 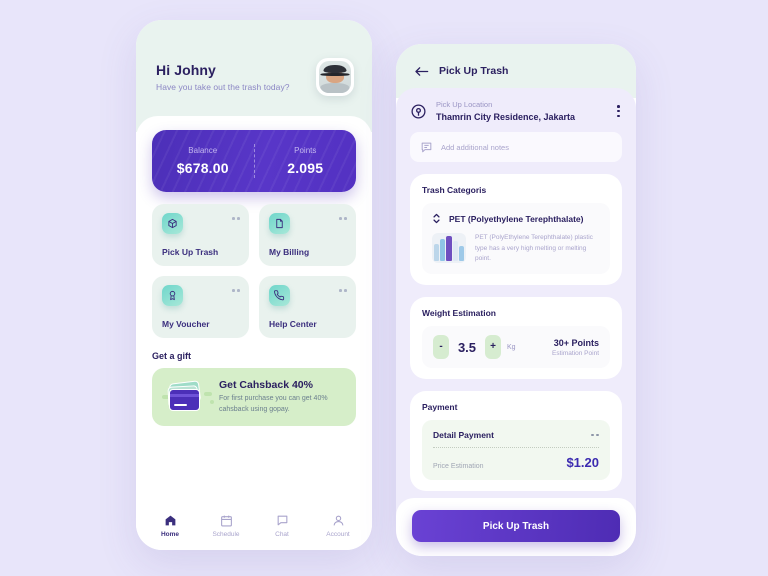 I want to click on trash-category-header: PET (Polyethylene Terephthalate), so click(x=516, y=218).